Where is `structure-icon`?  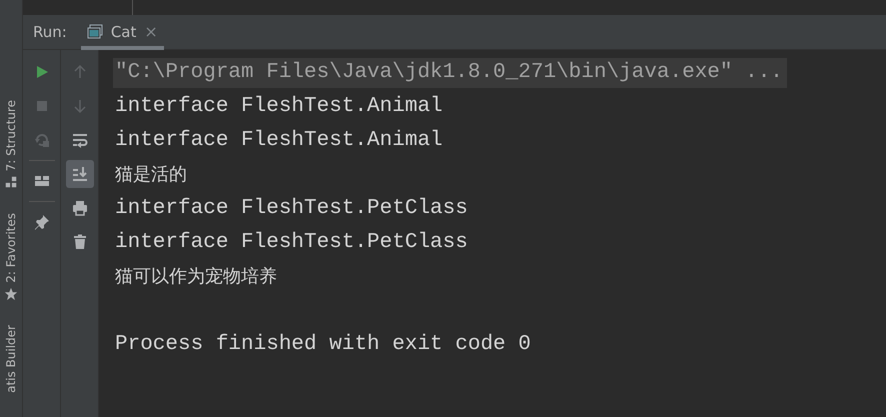 structure-icon is located at coordinates (11, 182).